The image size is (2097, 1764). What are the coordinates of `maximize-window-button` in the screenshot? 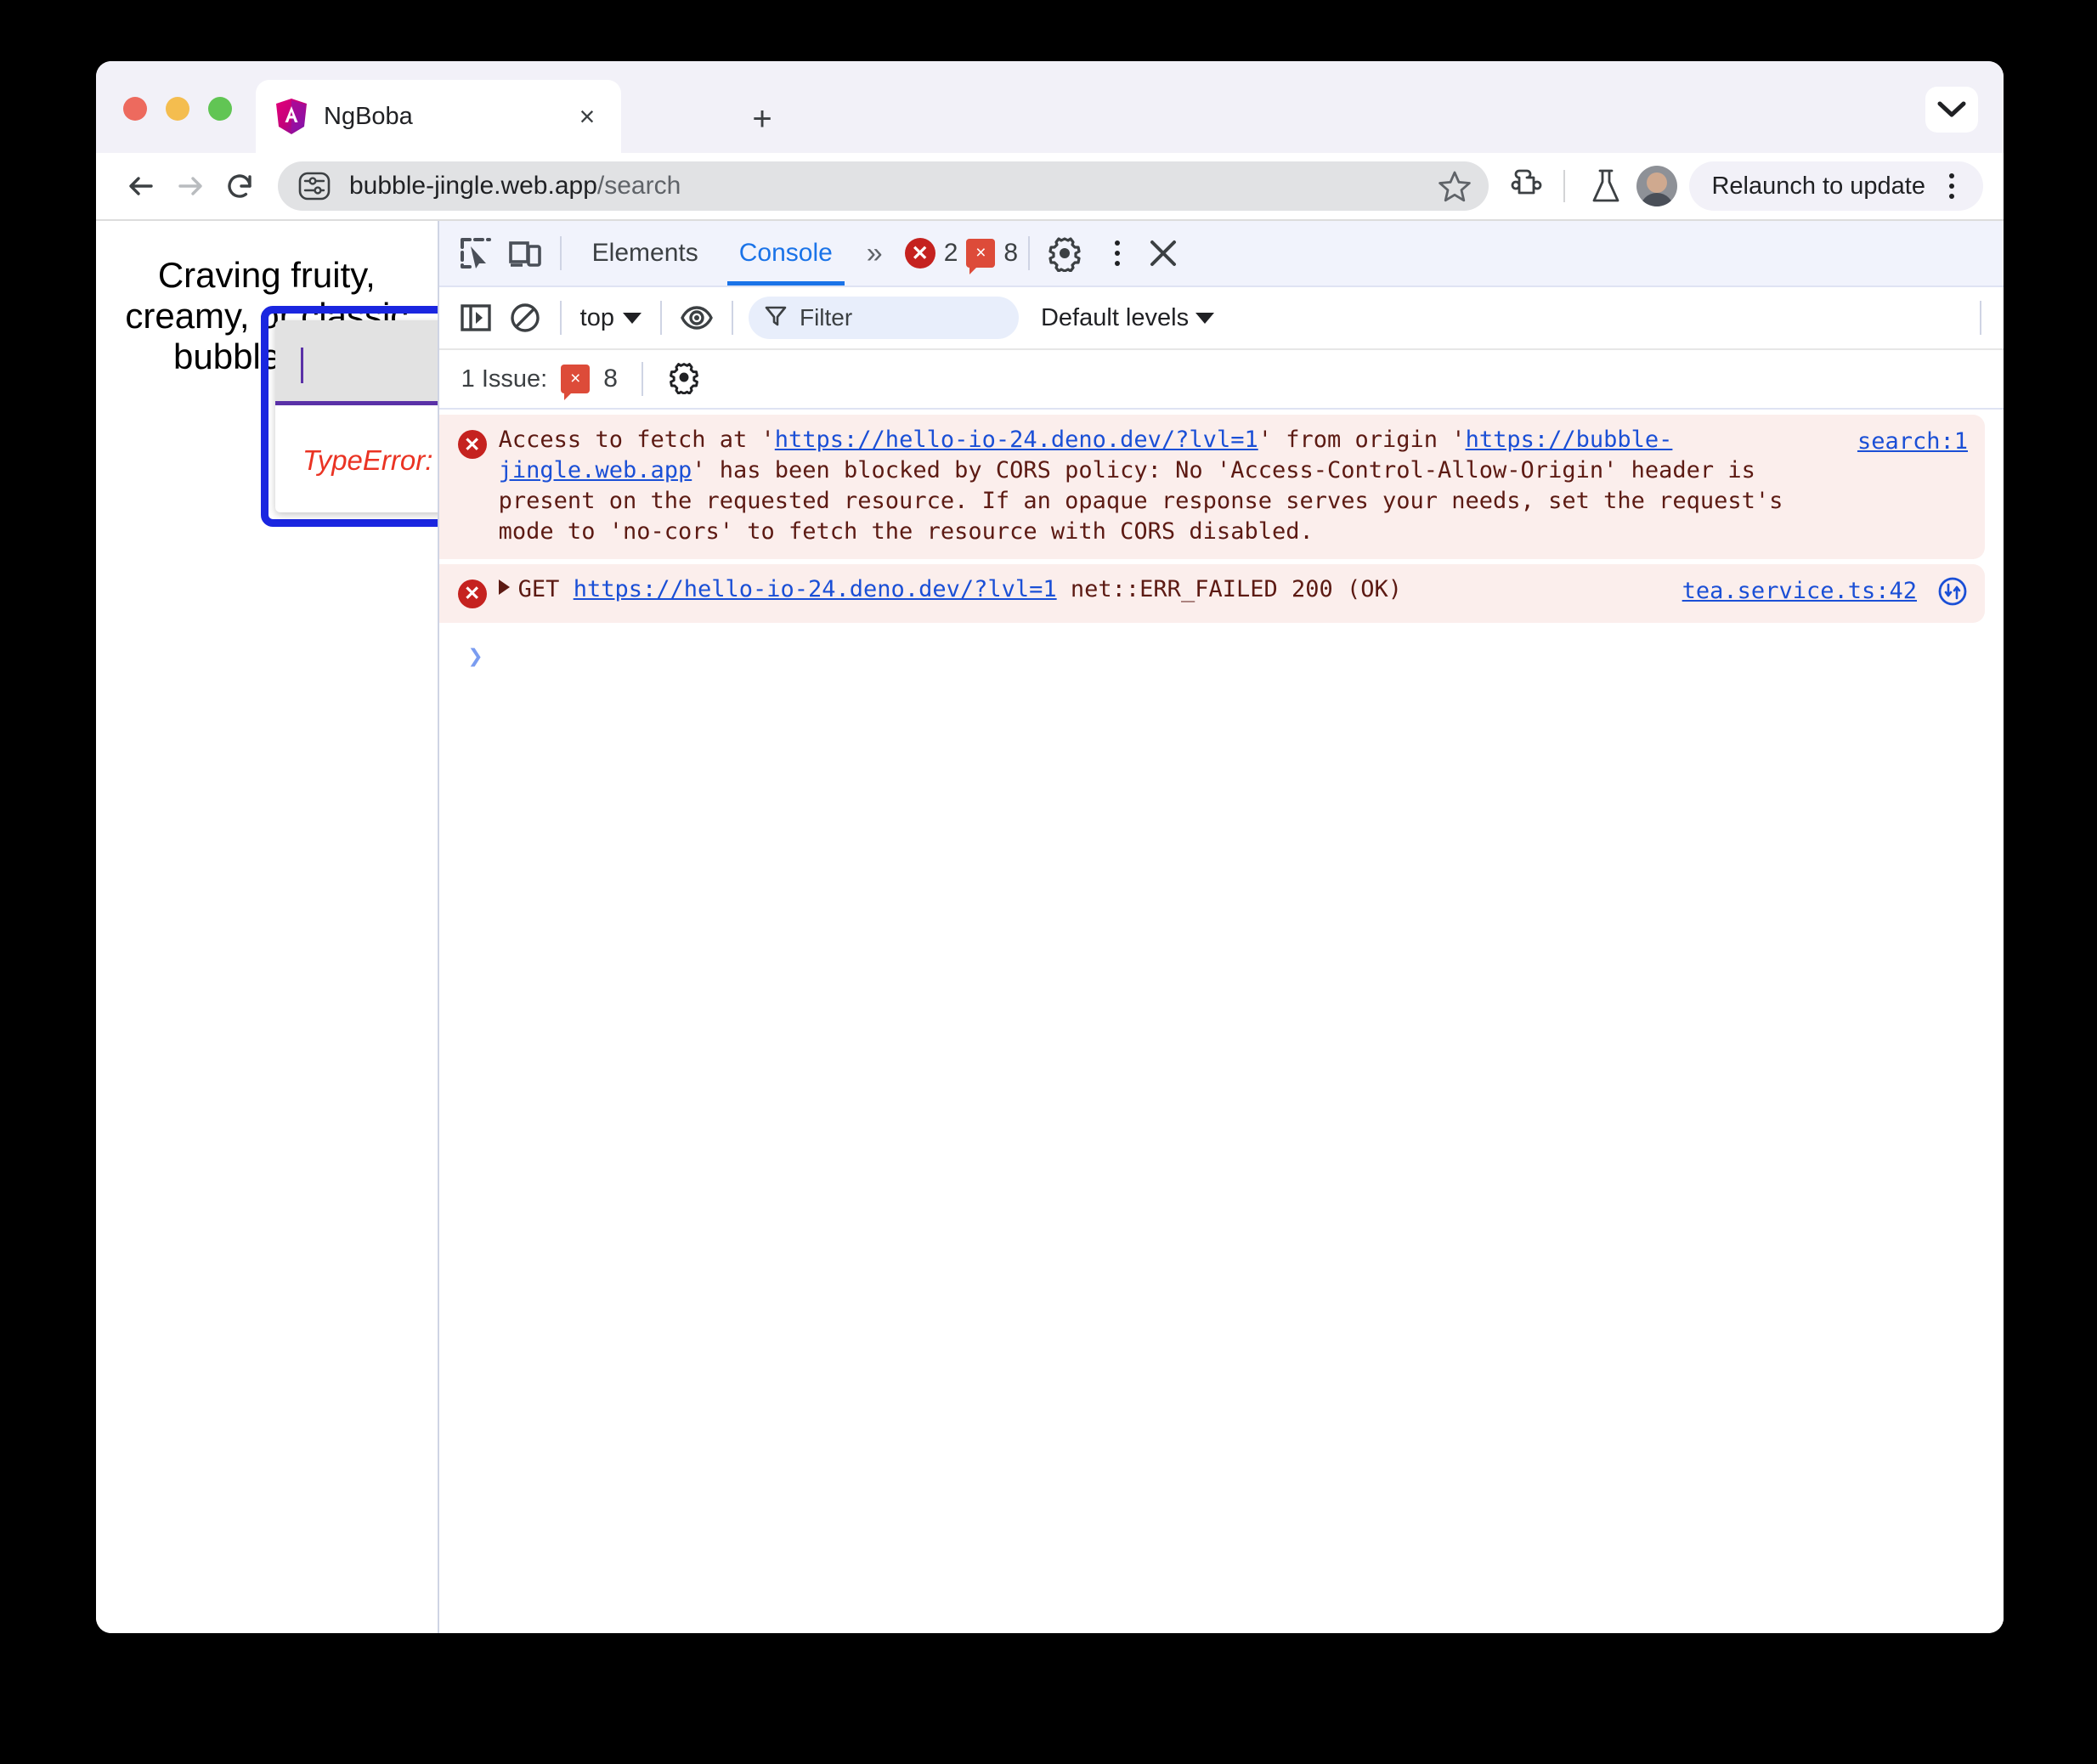 It's located at (220, 109).